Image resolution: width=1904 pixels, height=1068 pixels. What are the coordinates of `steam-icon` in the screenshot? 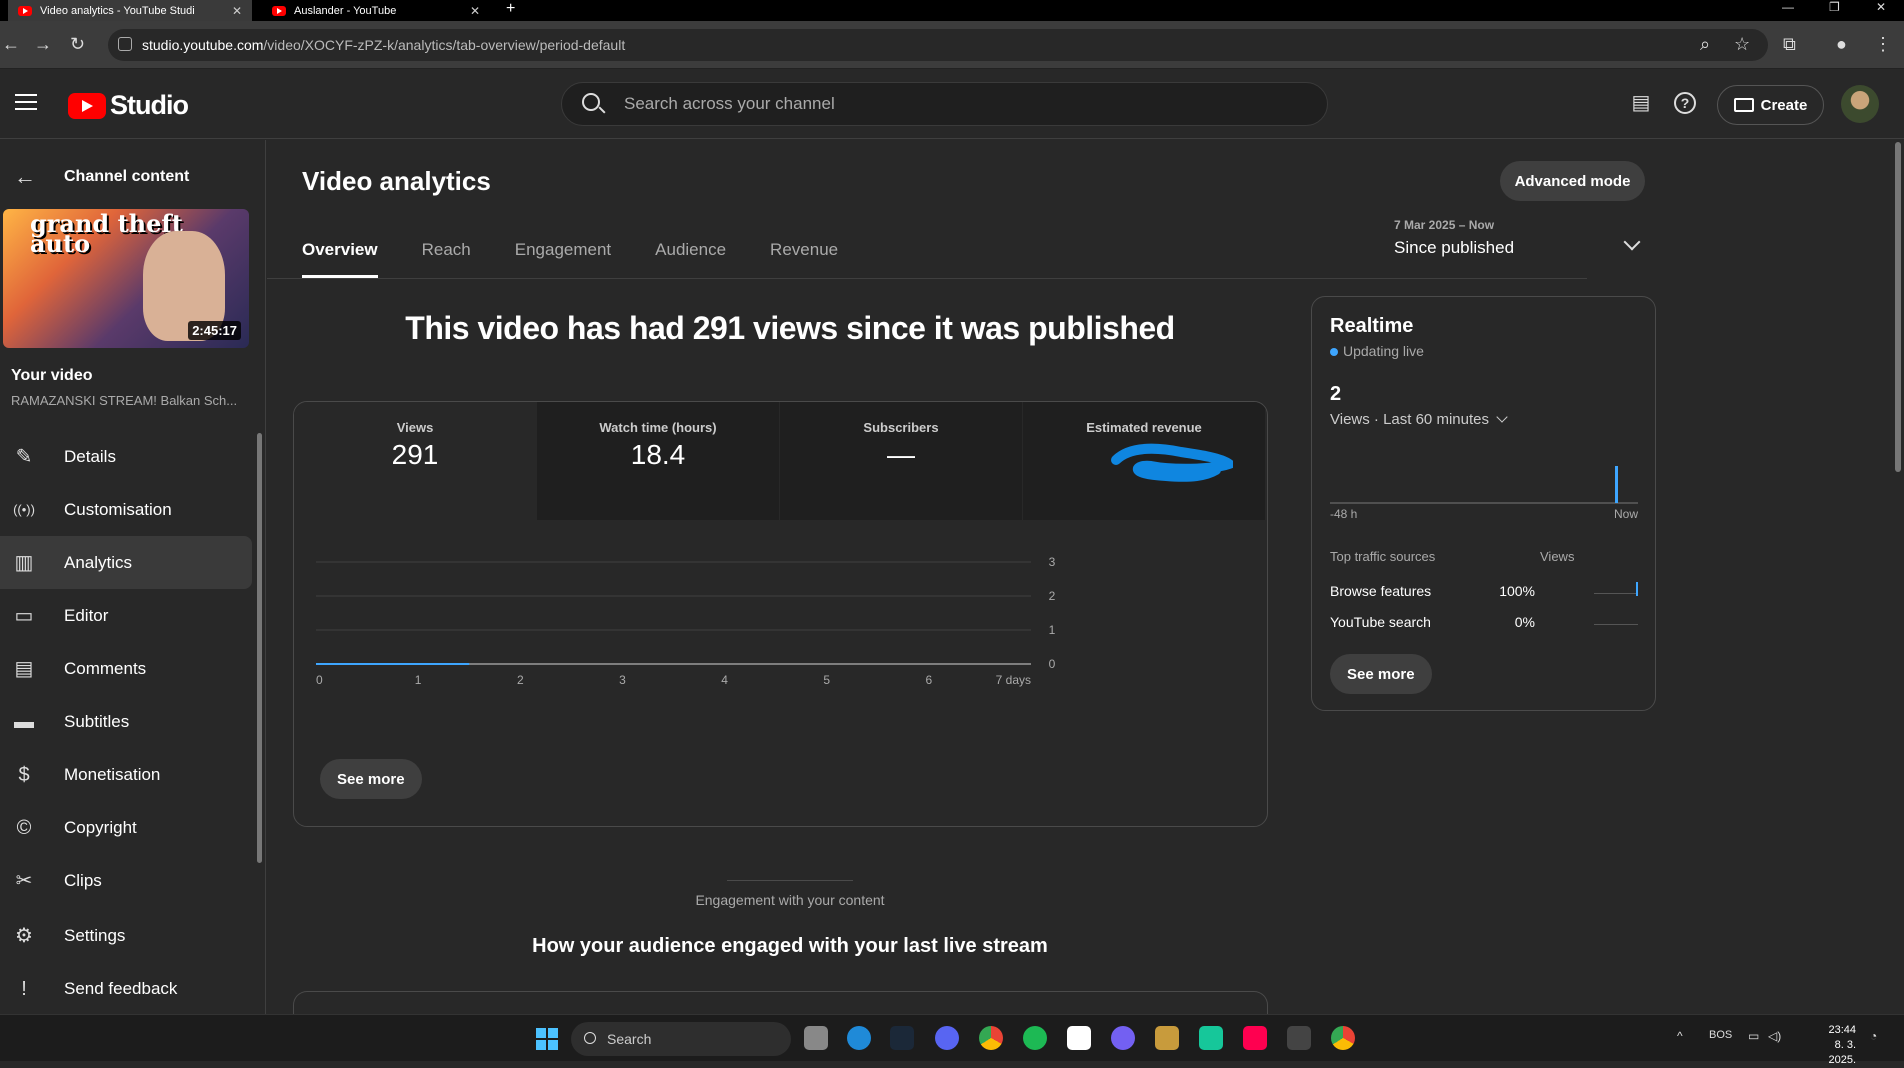 It's located at (902, 1038).